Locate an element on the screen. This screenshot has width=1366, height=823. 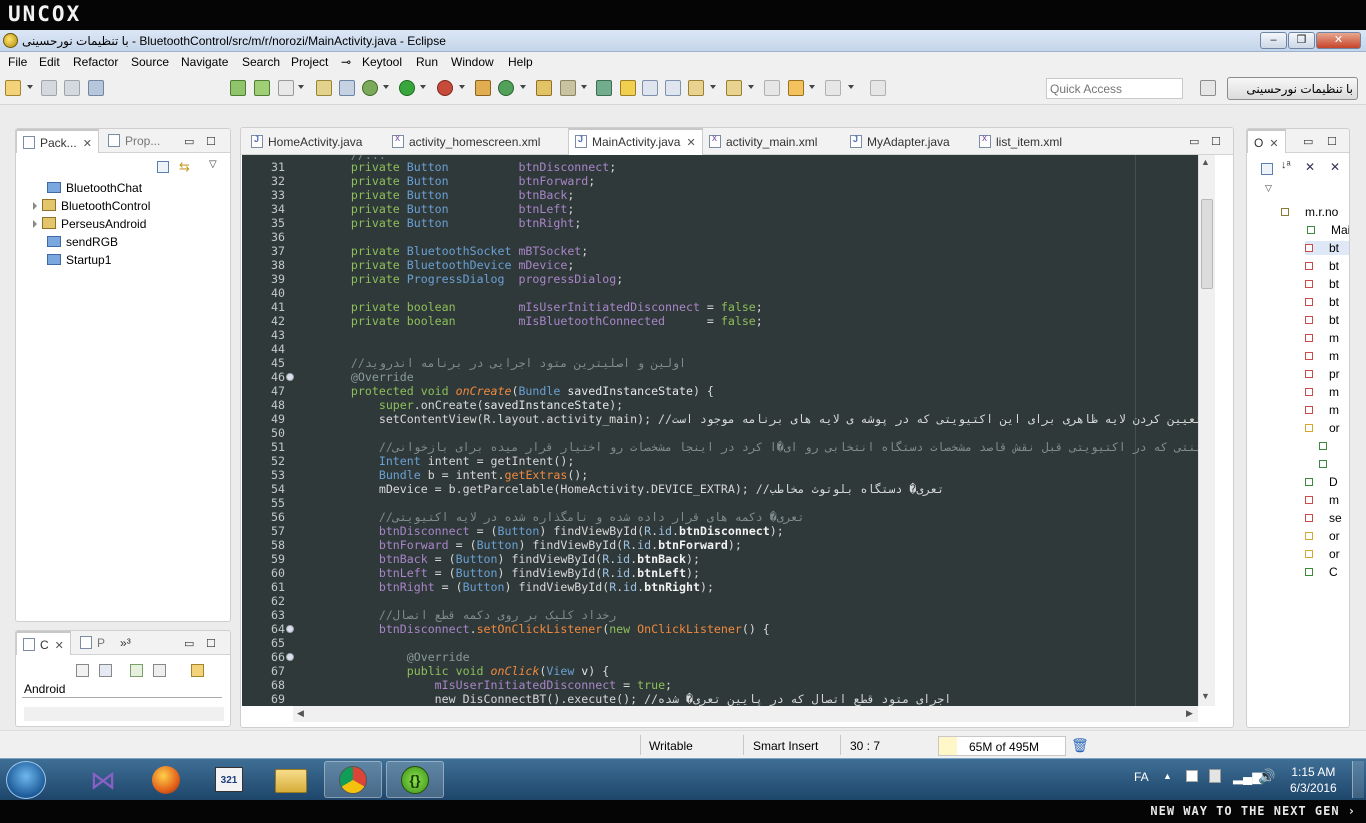
prev-annotation-icon is located at coordinates (734, 88).